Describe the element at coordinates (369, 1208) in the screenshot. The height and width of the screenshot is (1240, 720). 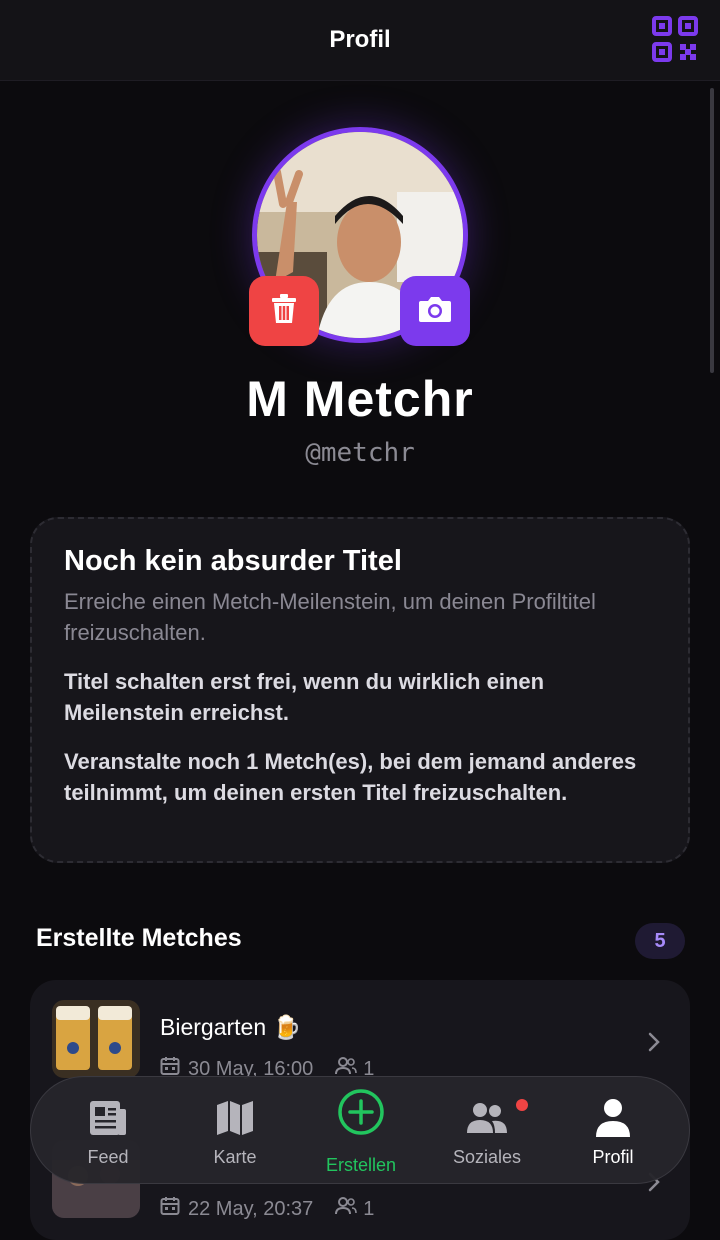
I see `metch-participants: 1` at that location.